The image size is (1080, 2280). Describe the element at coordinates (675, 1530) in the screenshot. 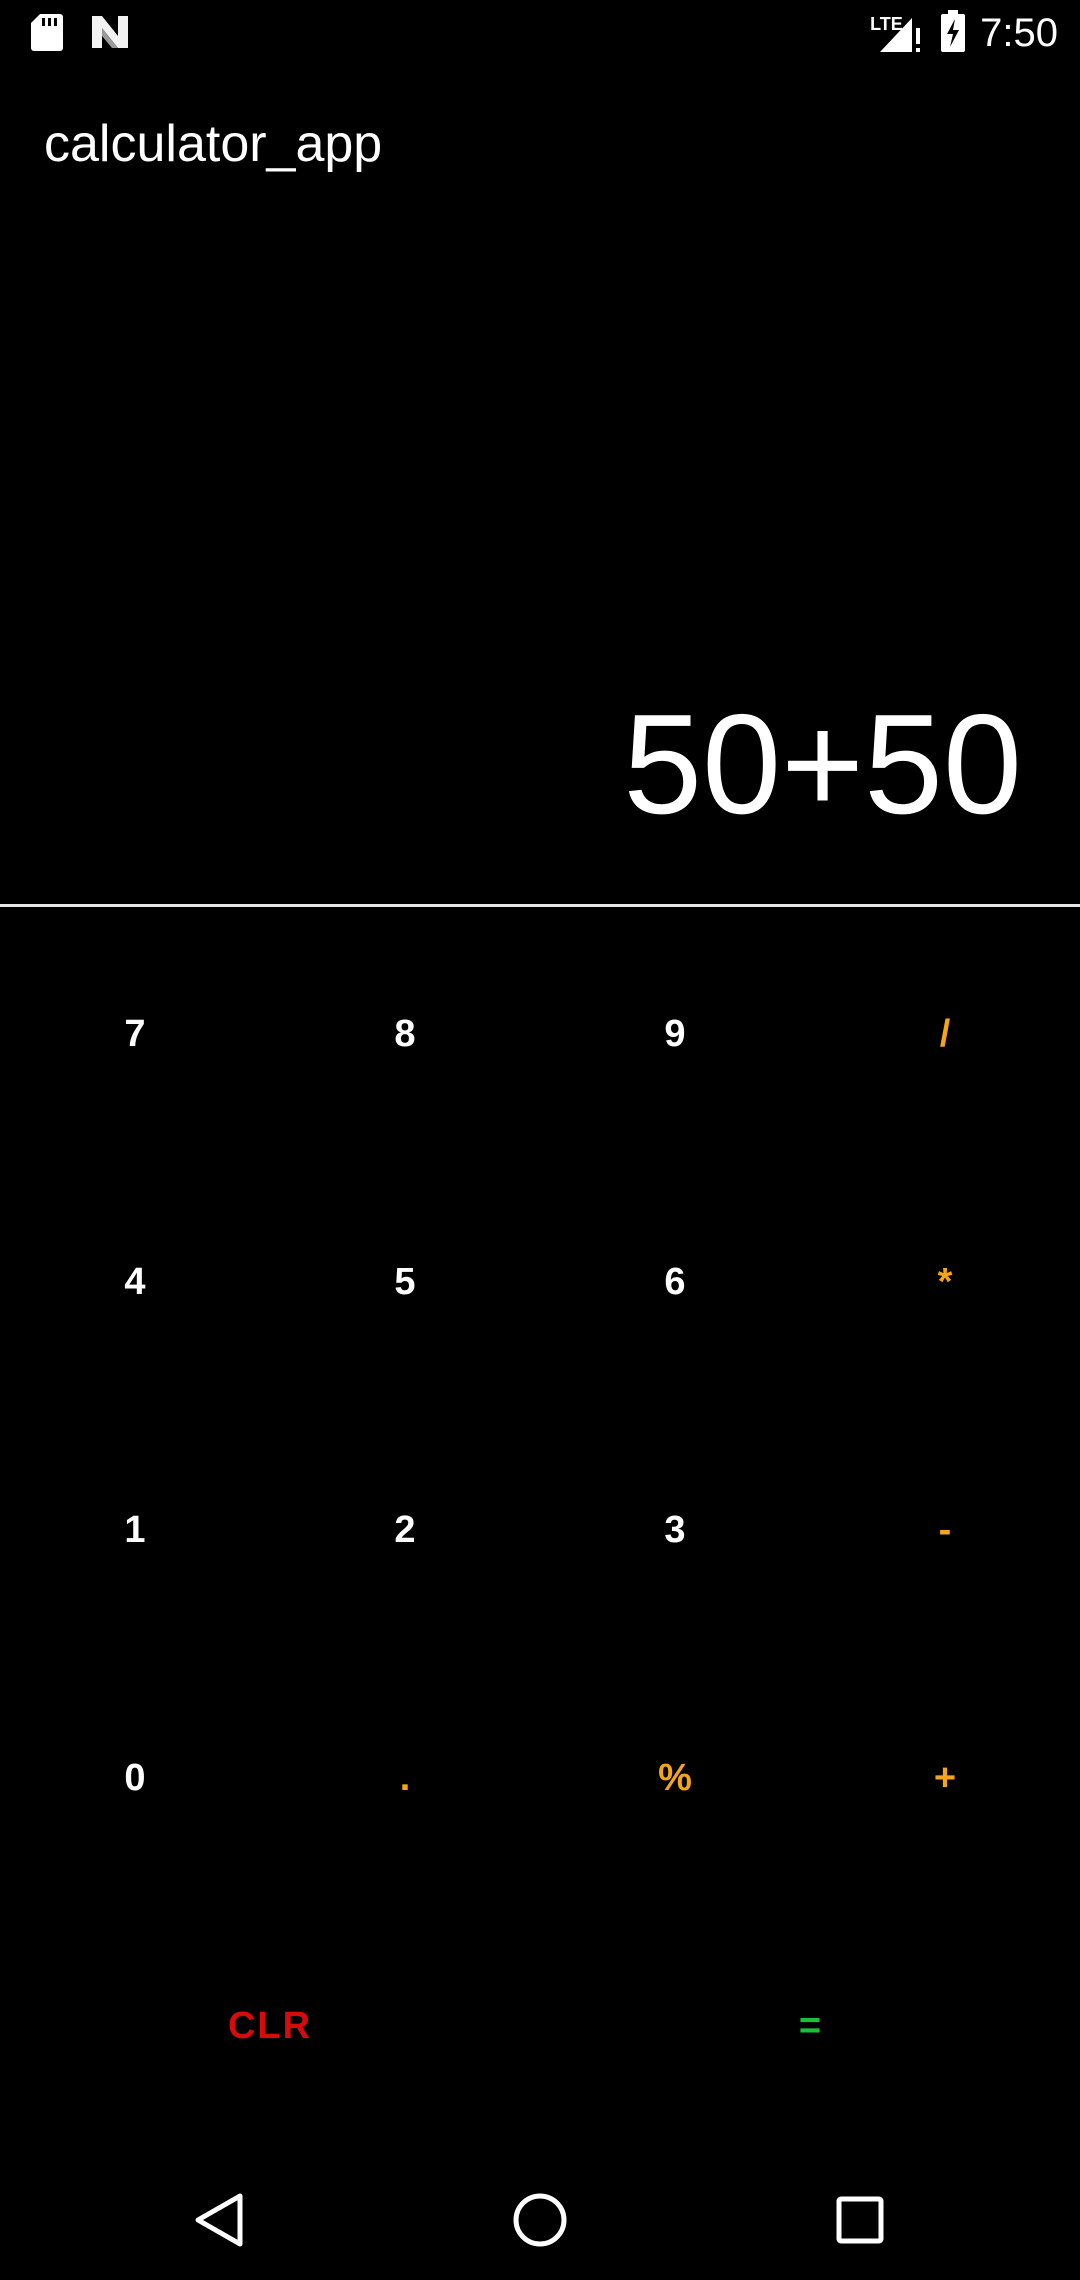

I see `key-3: 3` at that location.